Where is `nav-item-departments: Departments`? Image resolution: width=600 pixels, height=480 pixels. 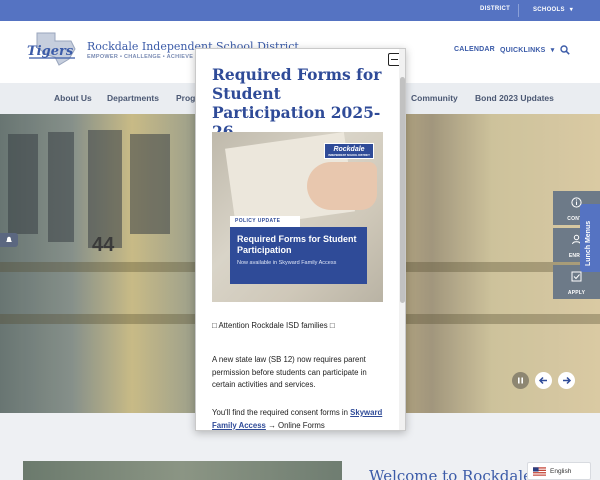
nav-item-departments: Departments is located at coordinates (133, 98).